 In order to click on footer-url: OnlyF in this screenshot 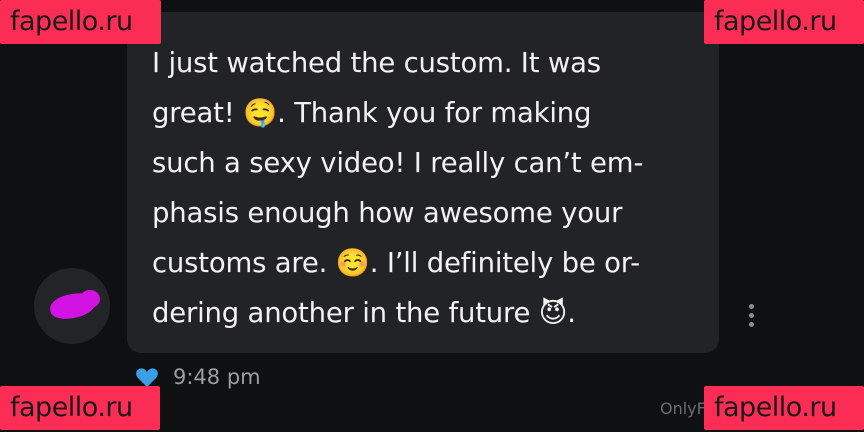, I will do `click(683, 408)`.